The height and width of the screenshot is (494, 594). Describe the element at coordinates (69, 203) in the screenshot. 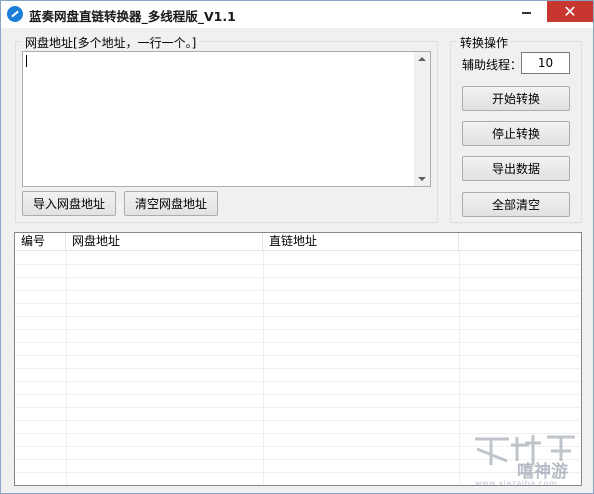

I see `import-urls-button: 导入网盘地址` at that location.